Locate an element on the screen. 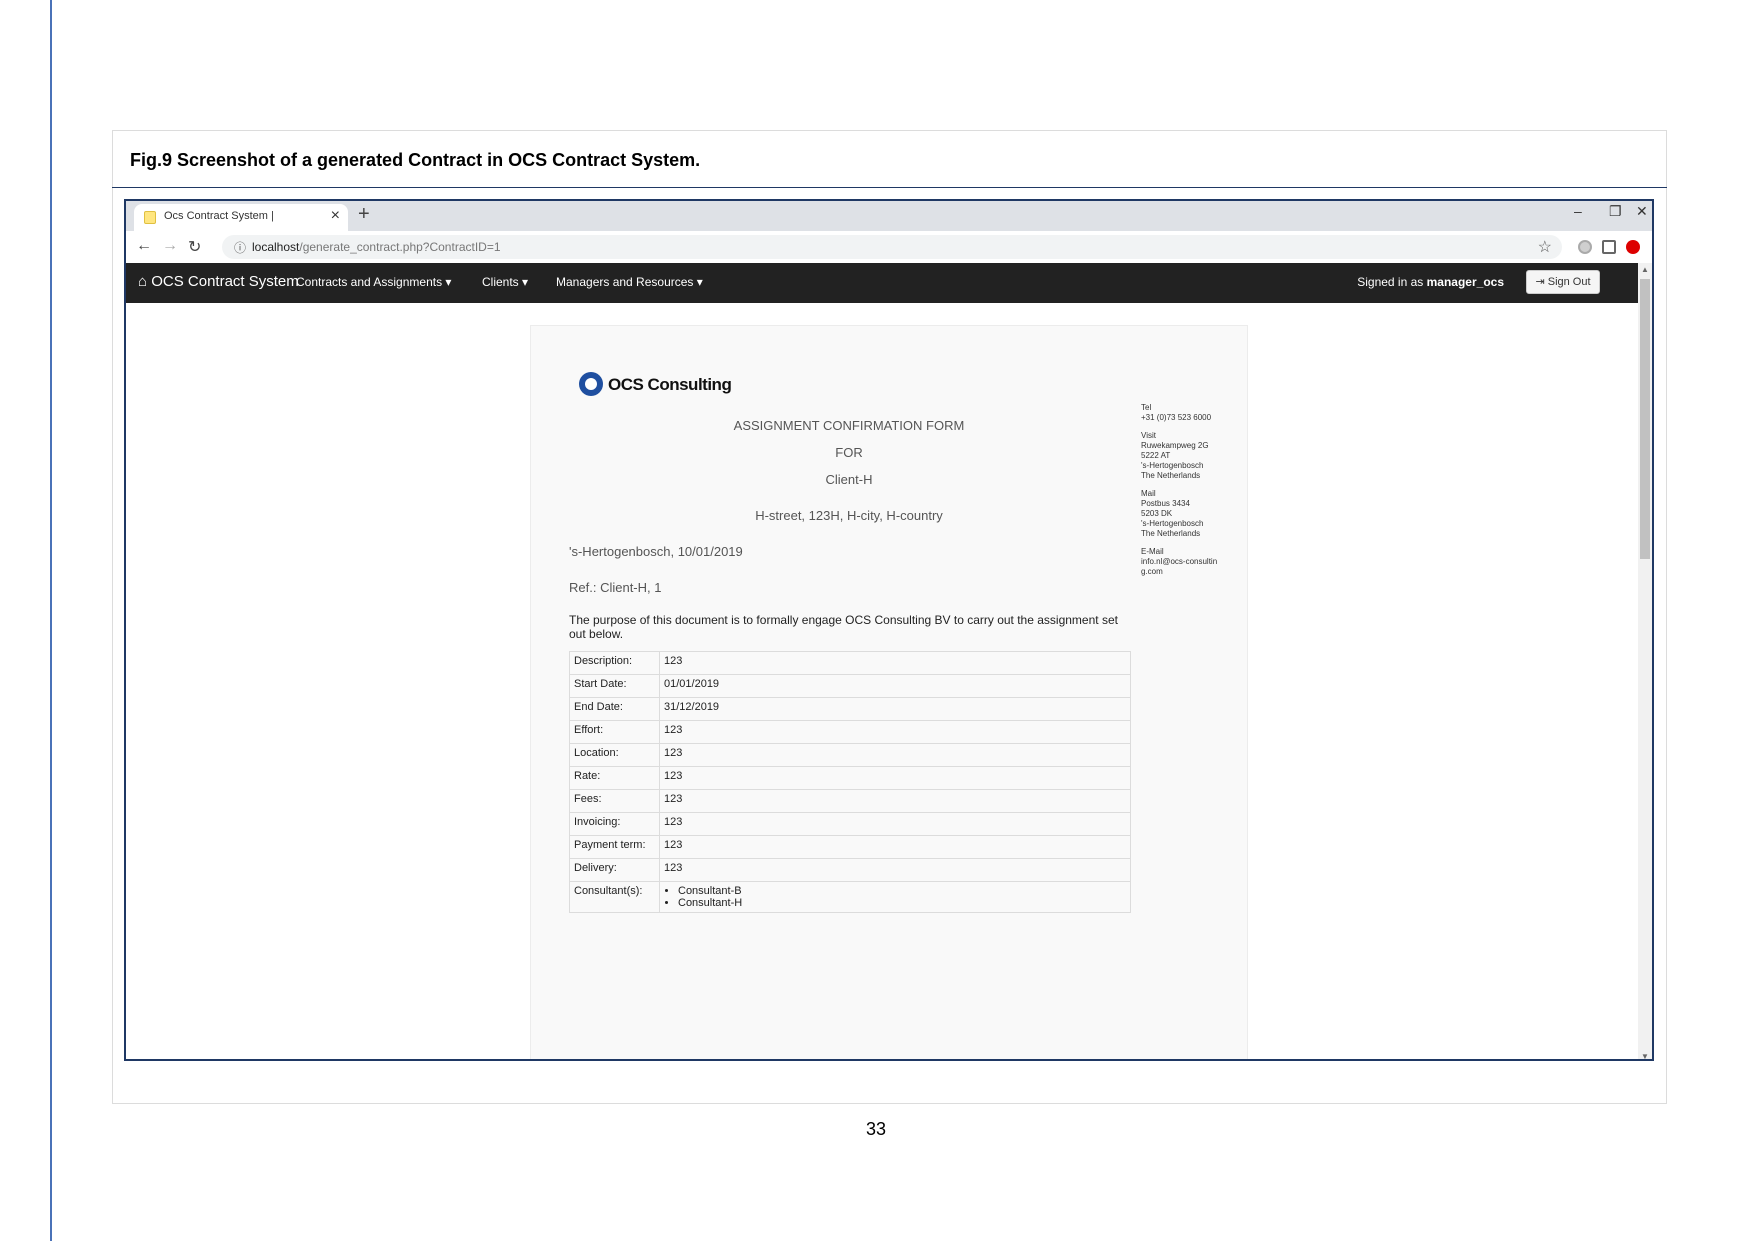 This screenshot has width=1755, height=1241. consultant-list-cell: Consultant-BConsultant-H is located at coordinates (895, 897).